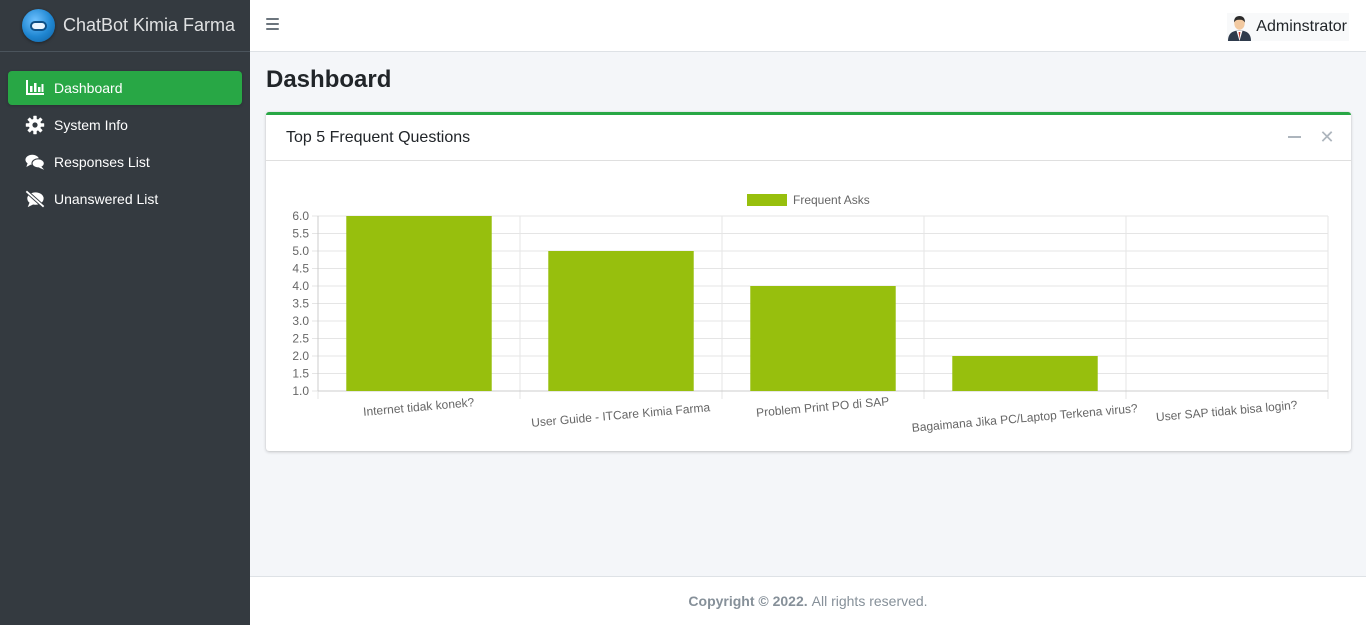  Describe the element at coordinates (300, 339) in the screenshot. I see `y-tick-label: 2.5` at that location.